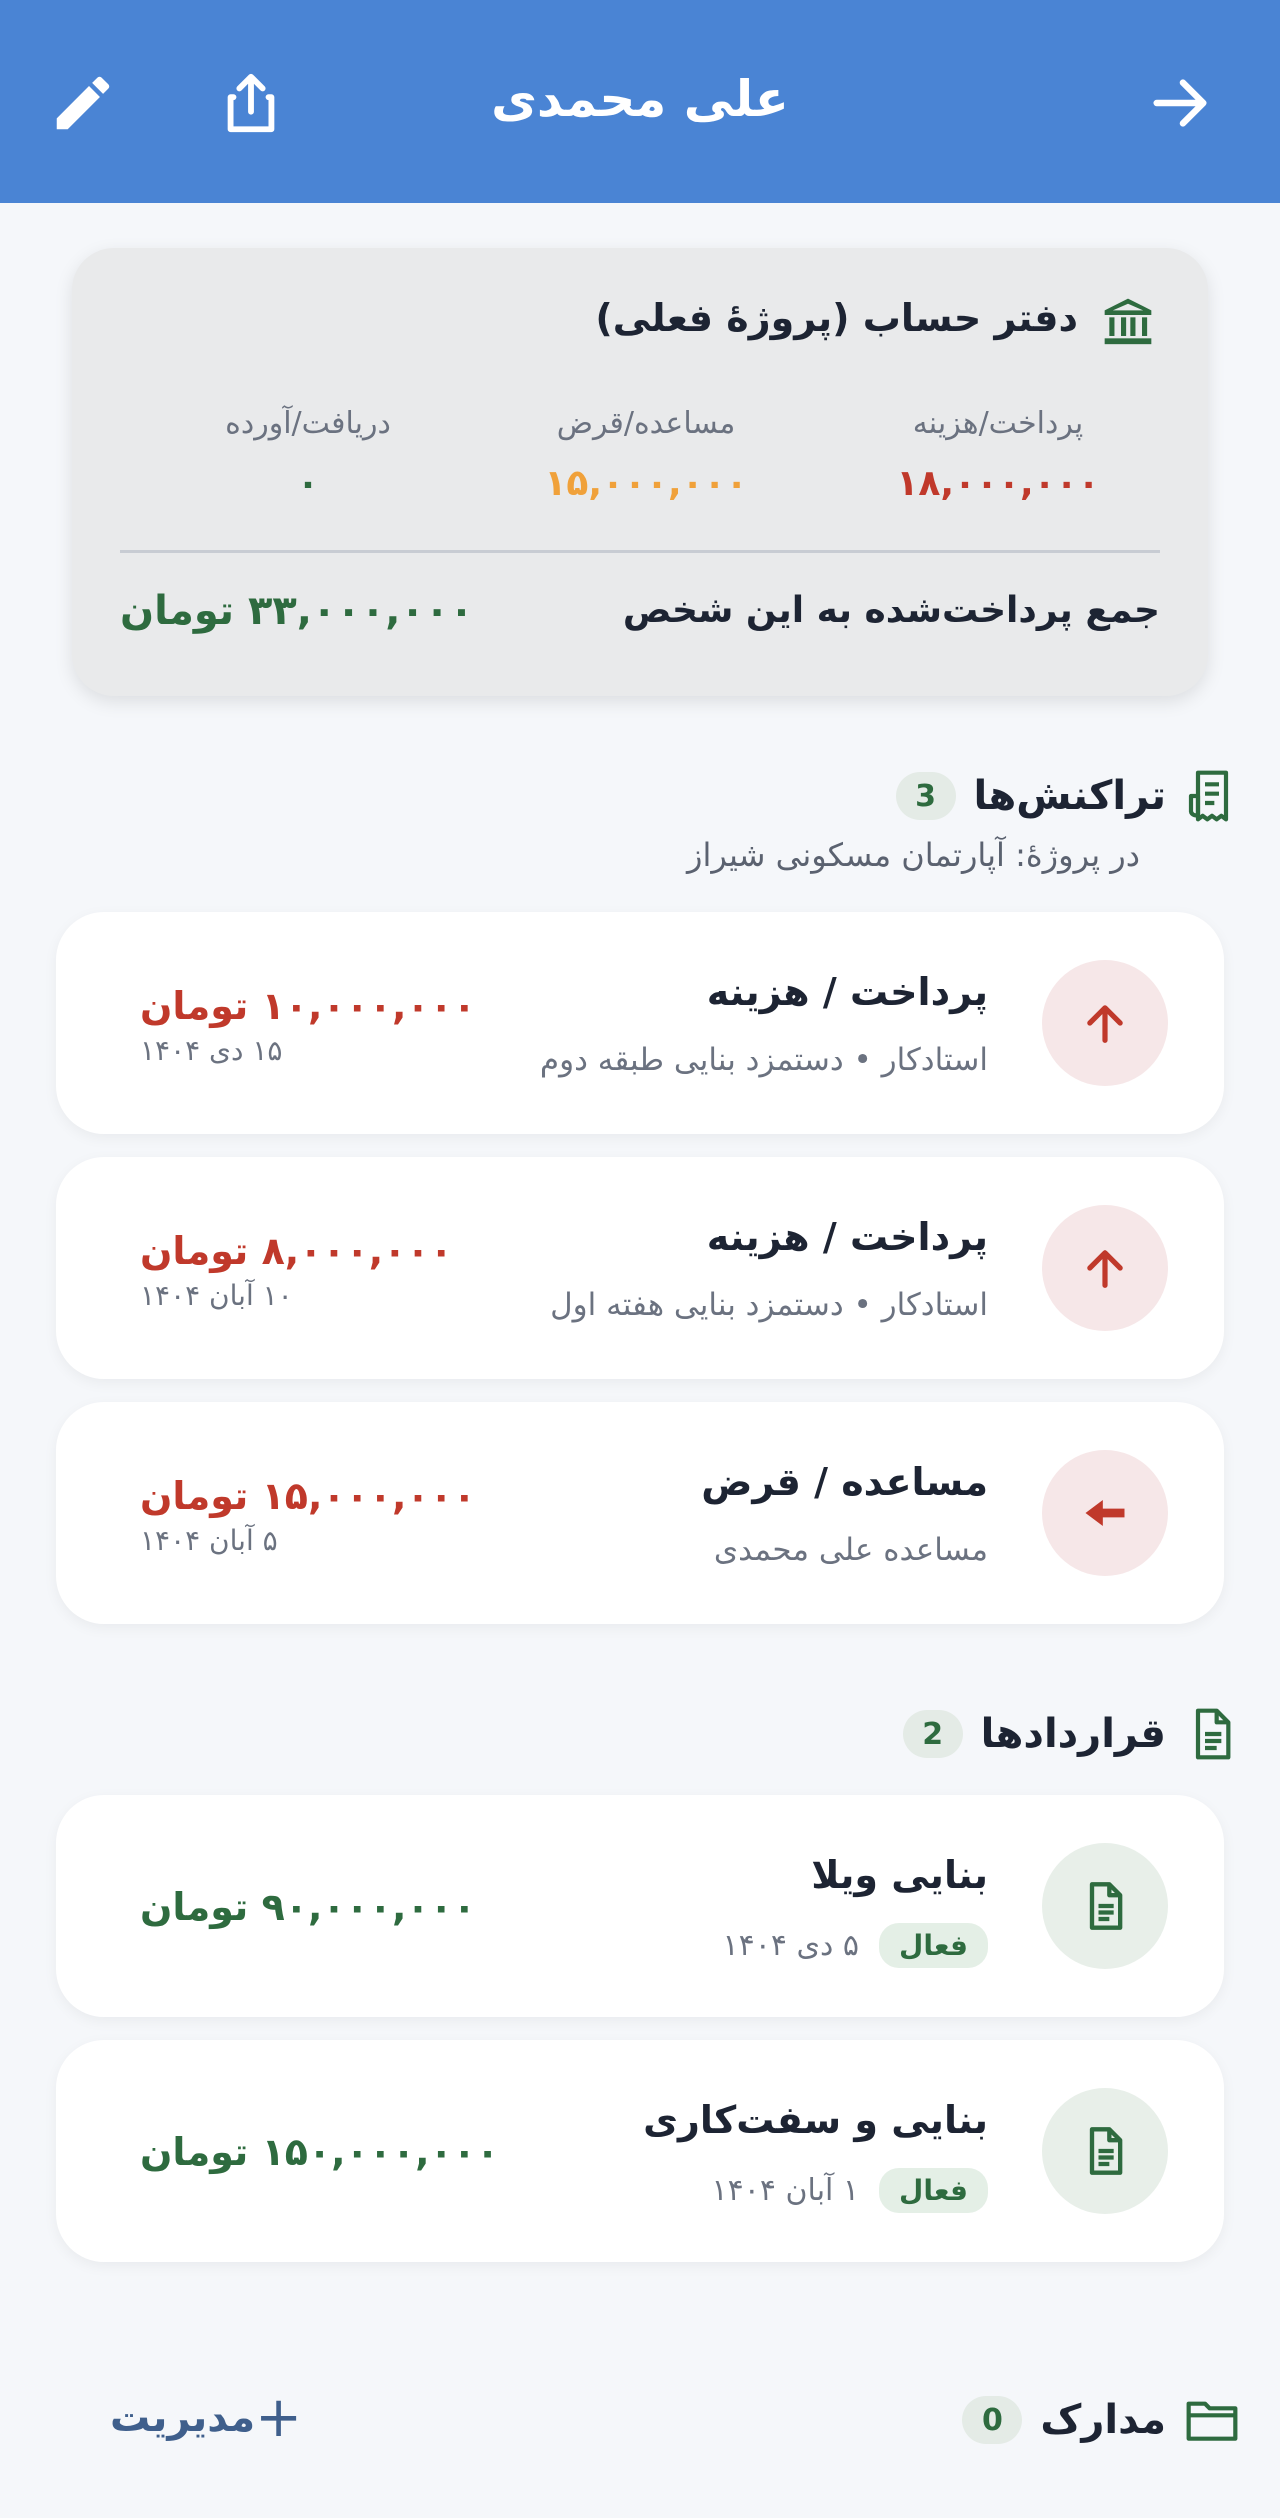 The image size is (1280, 2518). I want to click on stat-label: پرداخت/هزینه, so click(998, 423).